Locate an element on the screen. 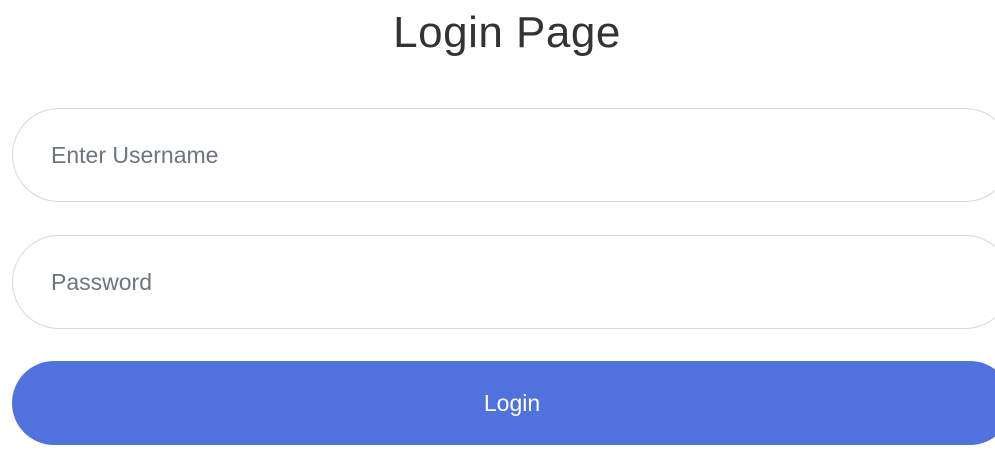 This screenshot has height=475, width=995. page-title: Login Page is located at coordinates (507, 32).